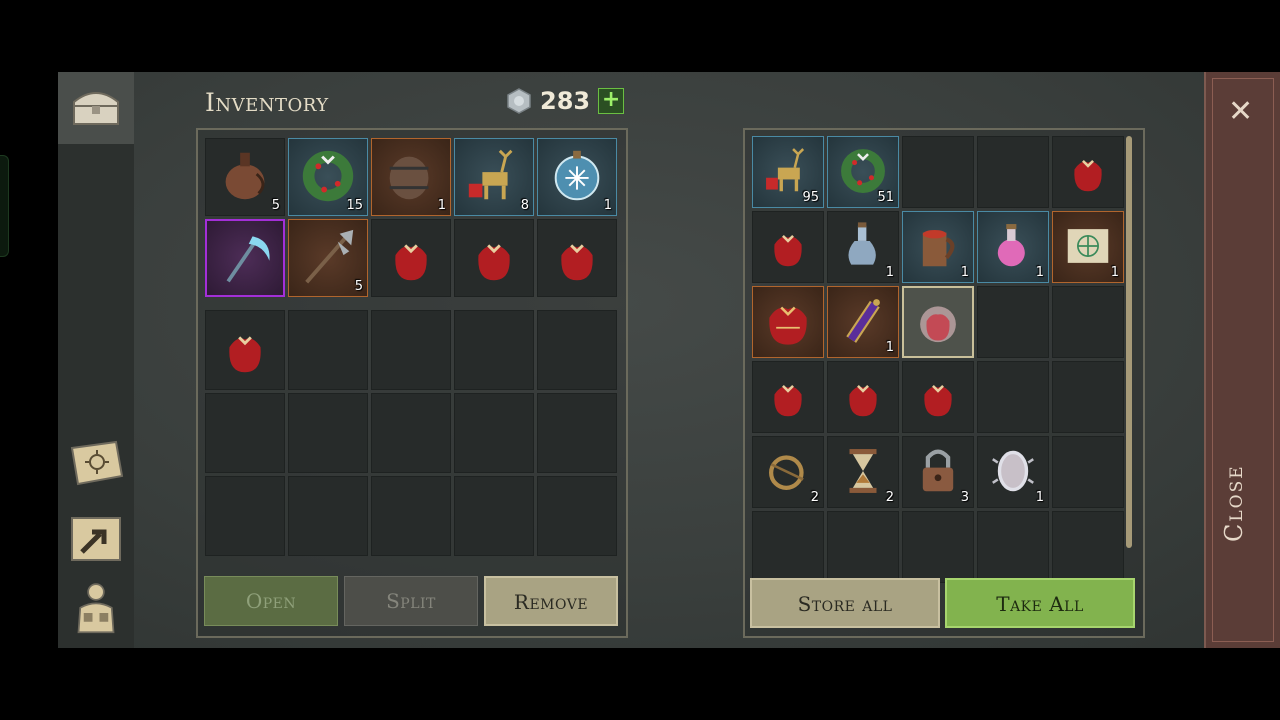 Image resolution: width=1280 pixels, height=720 pixels. I want to click on storage-slot-padlock: 3, so click(938, 472).